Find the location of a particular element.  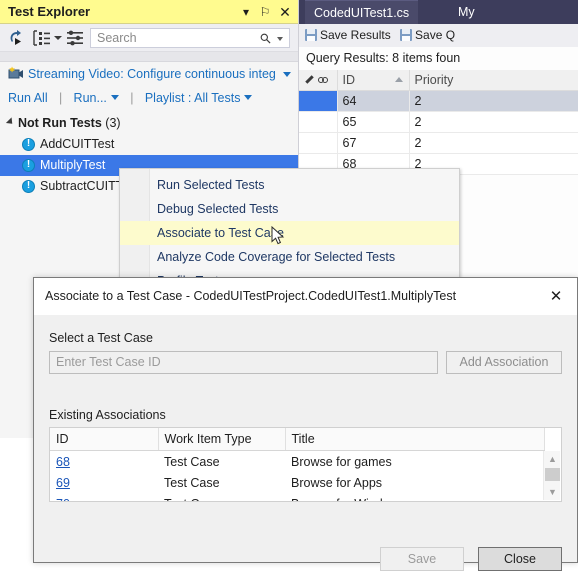

chevron-down-icon: ▾ is located at coordinates (246, 12).